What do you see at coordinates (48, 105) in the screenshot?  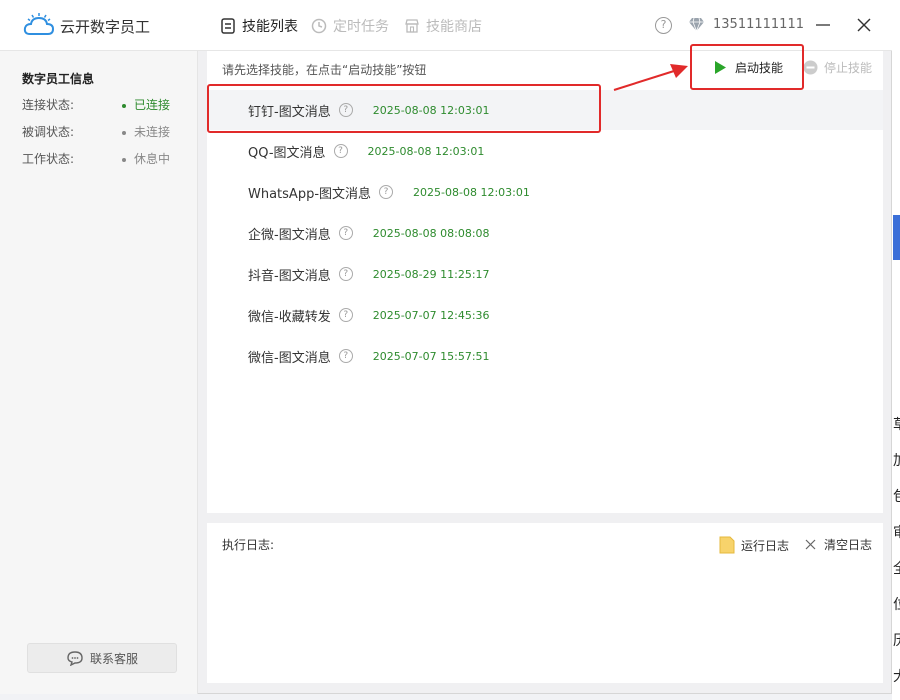 I see `status-label: 连接状态:` at bounding box center [48, 105].